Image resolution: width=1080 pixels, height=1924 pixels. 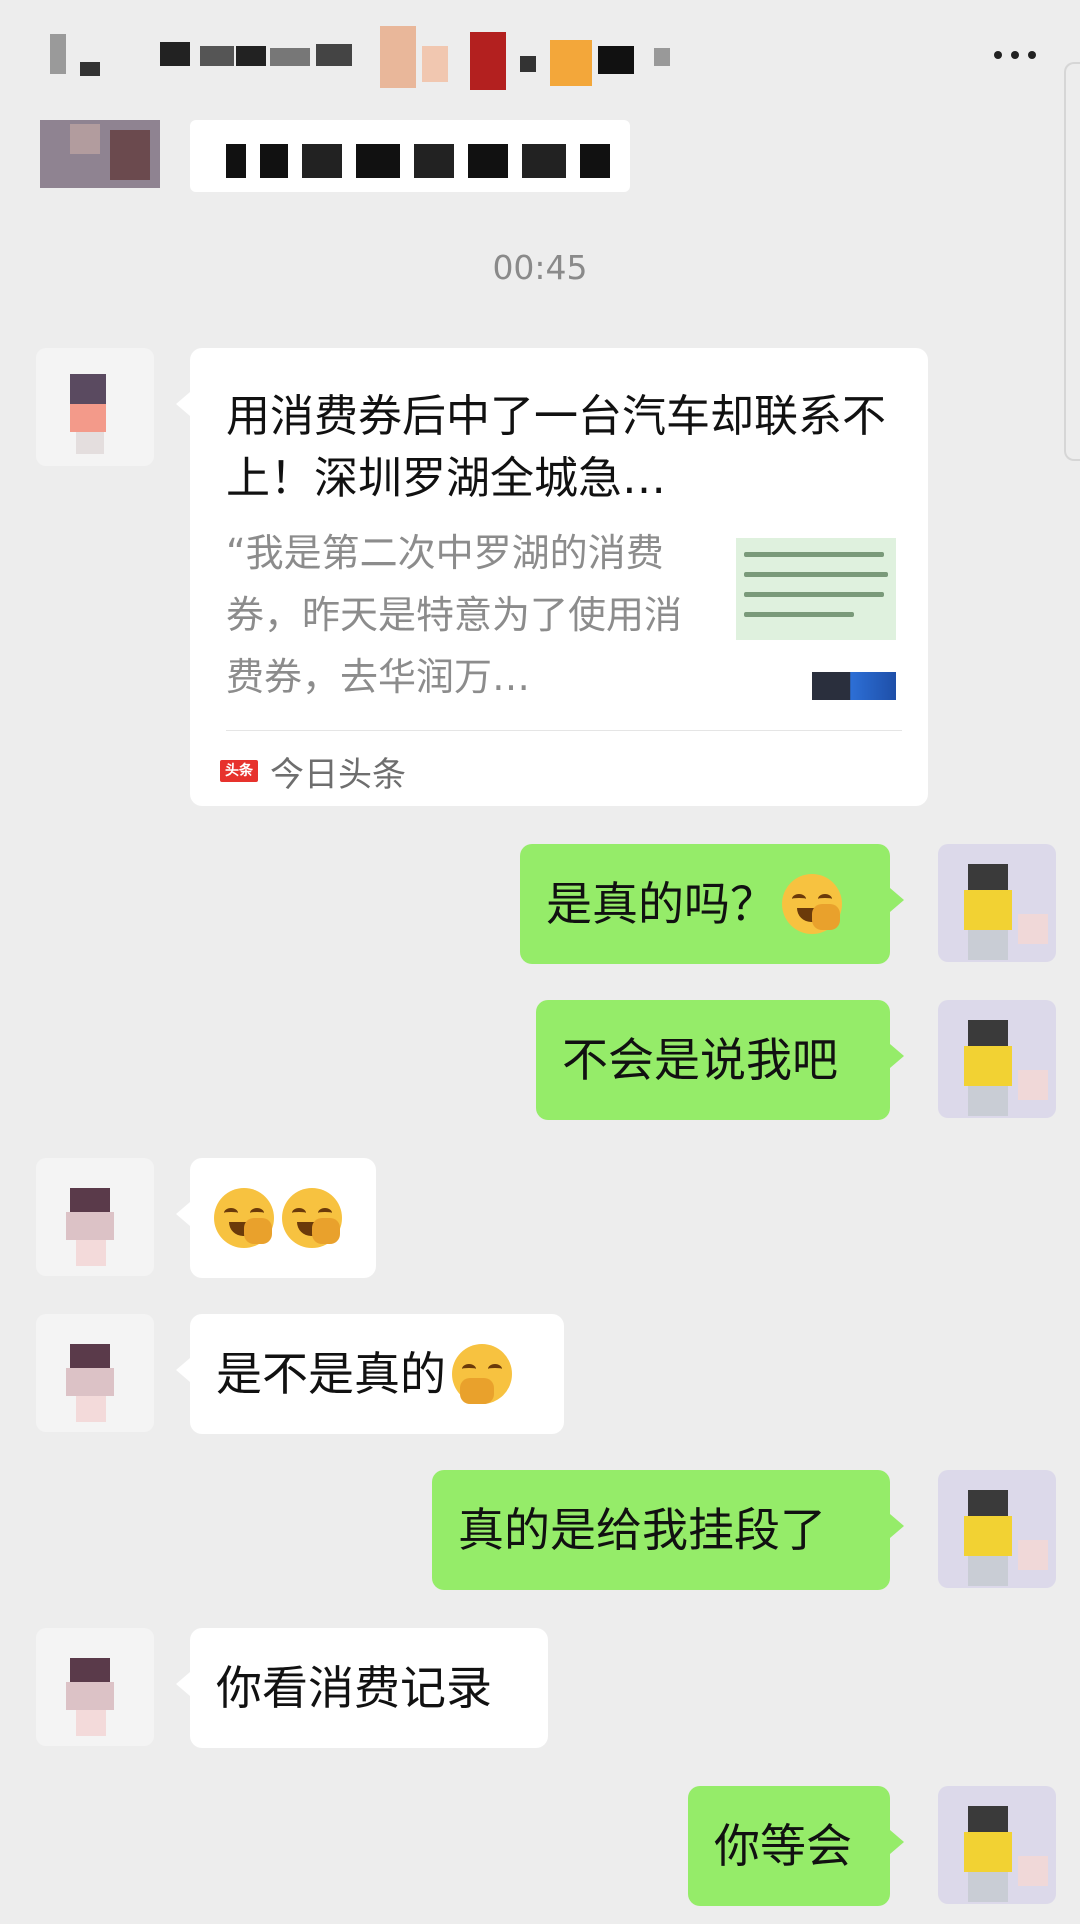 I want to click on message-bubble-outgoing: 不会是说我吧, so click(x=720, y=1060).